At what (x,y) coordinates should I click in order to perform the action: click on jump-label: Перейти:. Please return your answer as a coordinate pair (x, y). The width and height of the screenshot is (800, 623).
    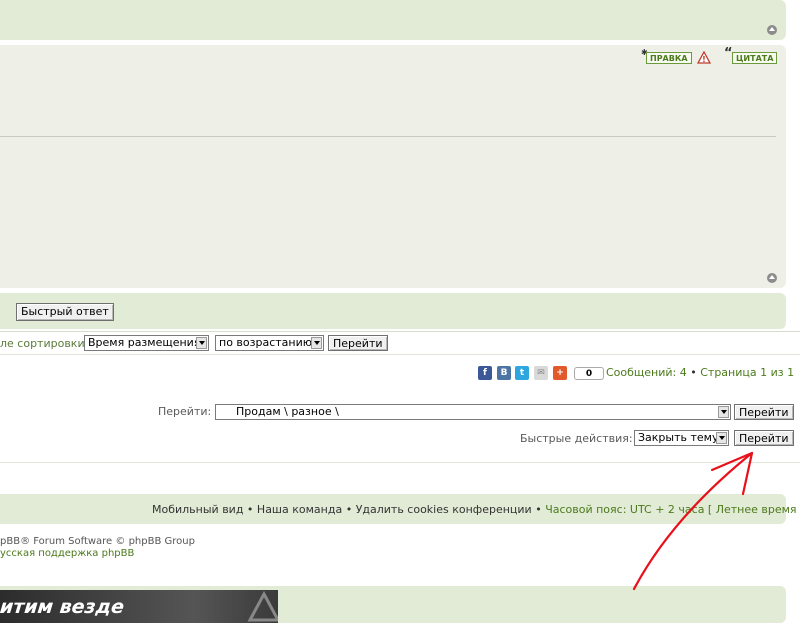
    Looking at the image, I should click on (185, 411).